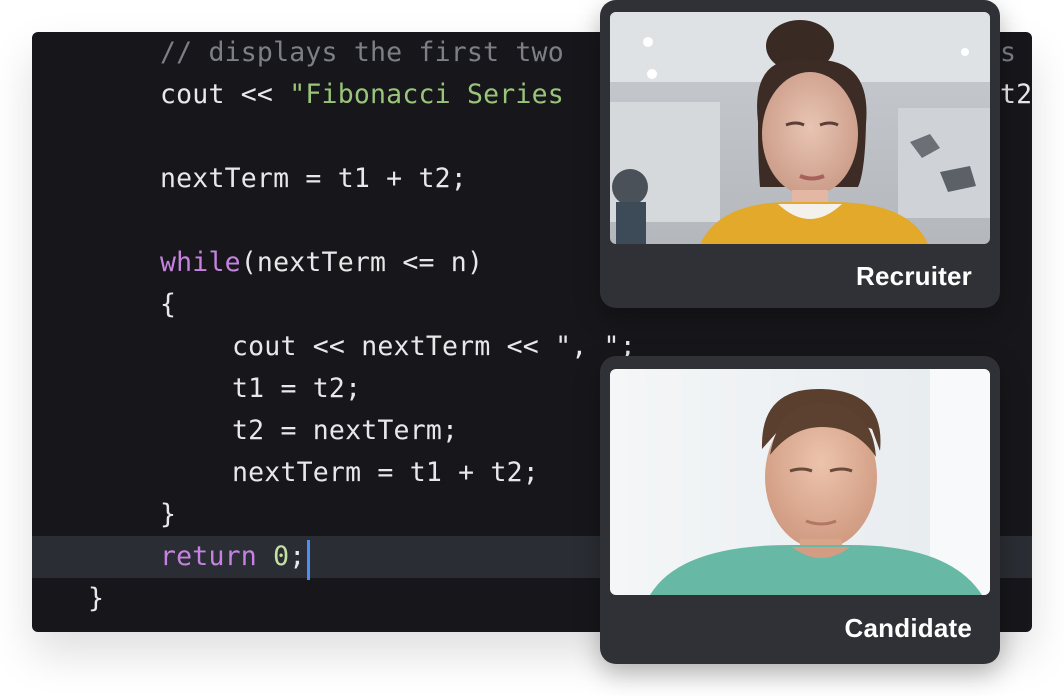 The image size is (1064, 696). Describe the element at coordinates (1008, 52) in the screenshot. I see `code-line-fragment: s 0` at that location.